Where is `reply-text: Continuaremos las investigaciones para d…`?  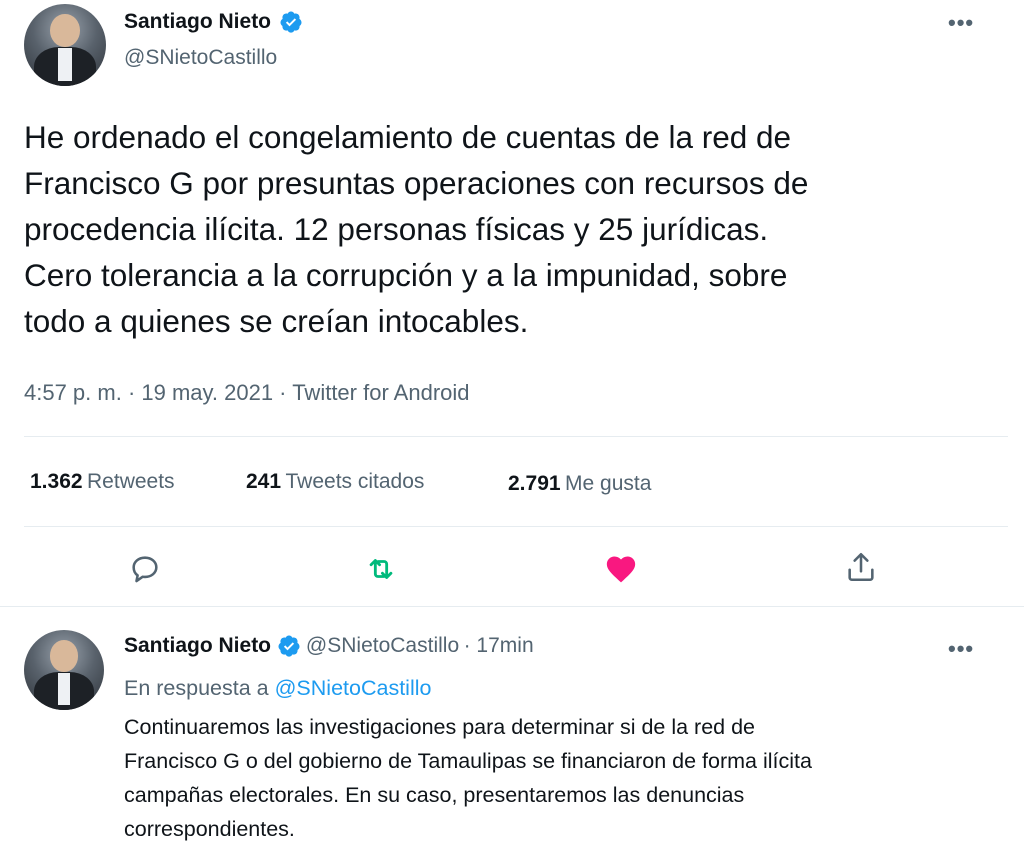 reply-text: Continuaremos las investigaciones para d… is located at coordinates (564, 778).